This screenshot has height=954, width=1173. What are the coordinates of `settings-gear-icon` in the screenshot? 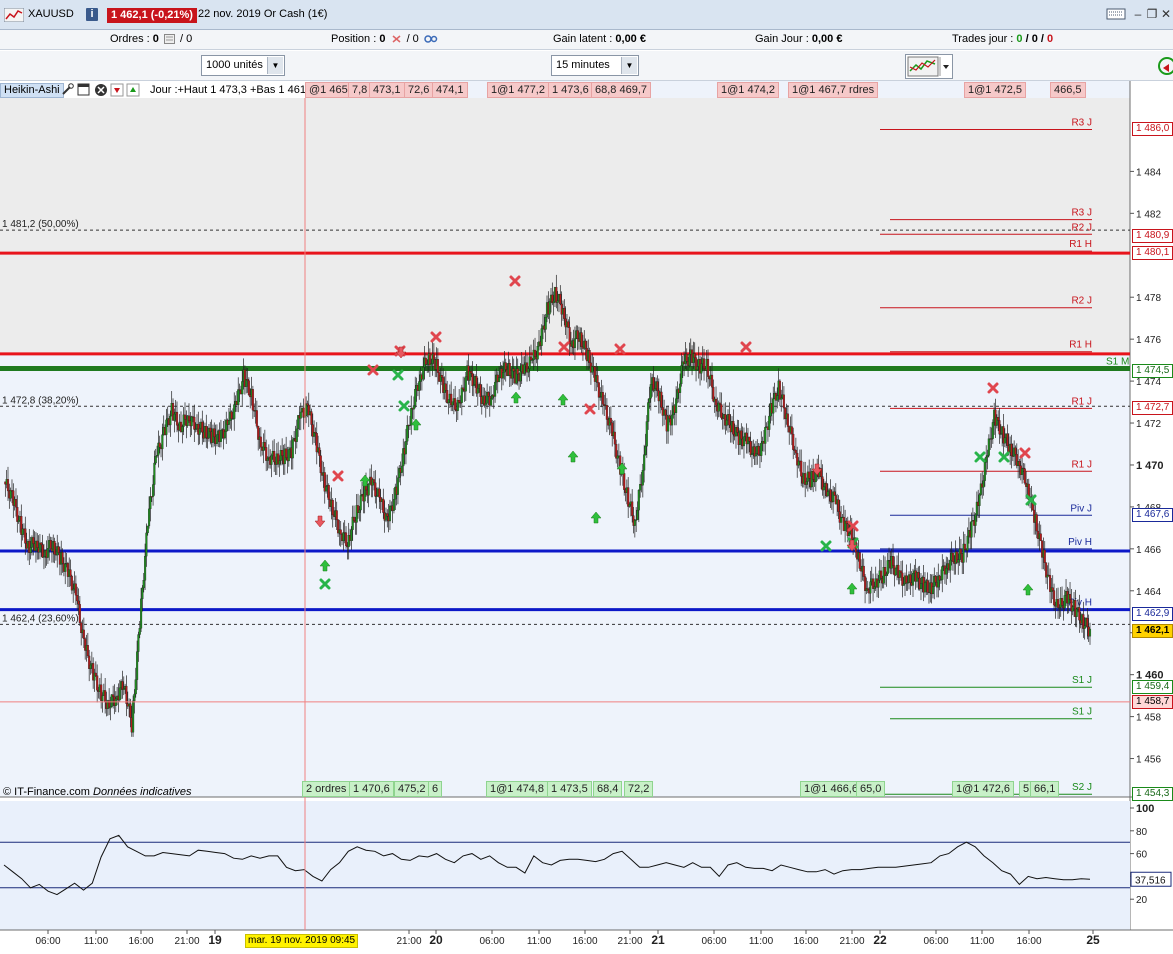 It's located at (431, 39).